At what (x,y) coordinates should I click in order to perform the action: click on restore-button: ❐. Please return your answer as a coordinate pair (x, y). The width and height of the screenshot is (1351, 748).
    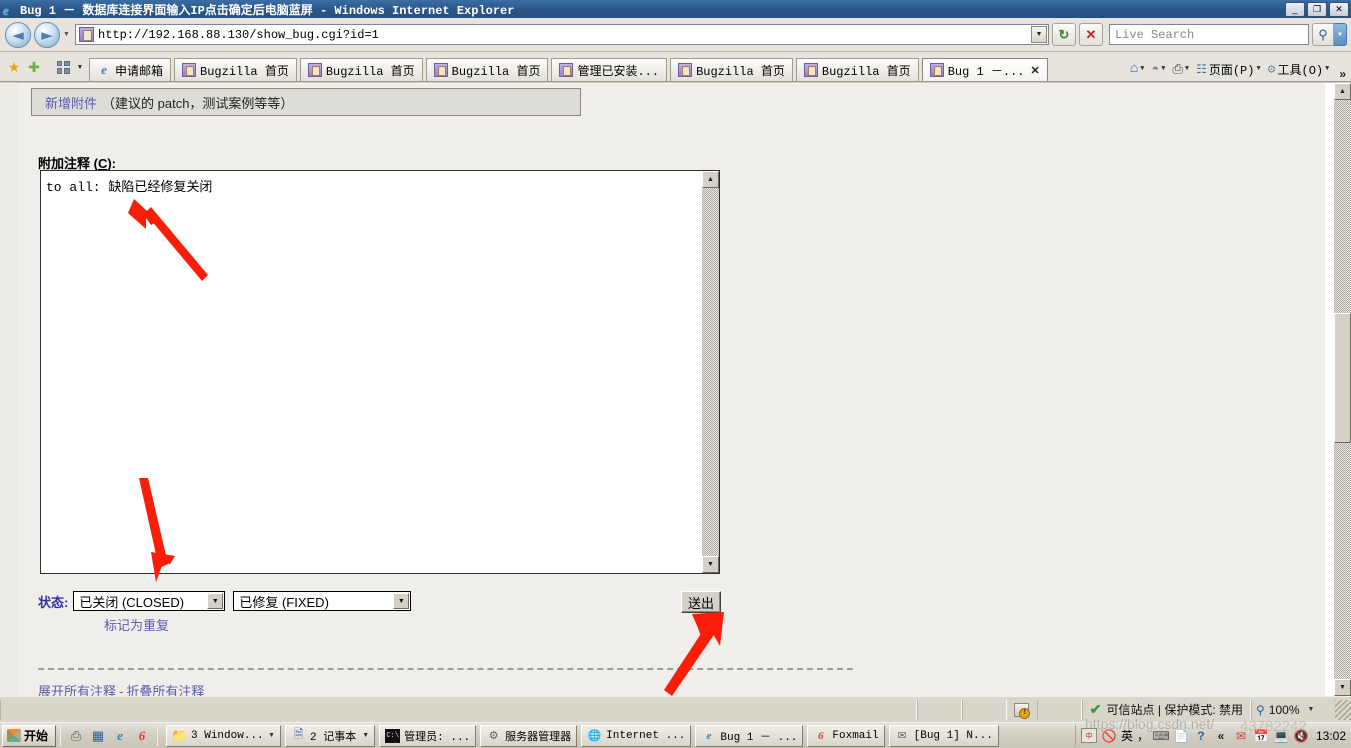
    Looking at the image, I should click on (1317, 9).